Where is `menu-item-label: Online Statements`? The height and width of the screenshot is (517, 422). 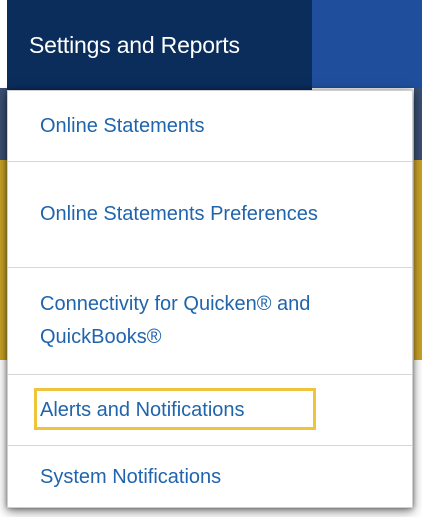 menu-item-label: Online Statements is located at coordinates (122, 125).